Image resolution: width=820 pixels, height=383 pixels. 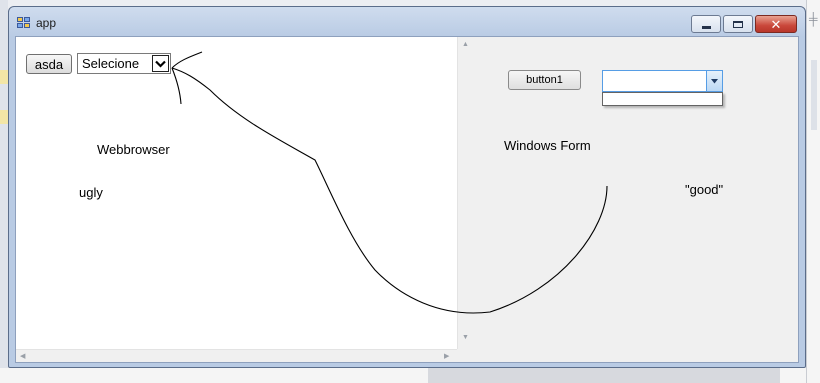 What do you see at coordinates (544, 80) in the screenshot?
I see `button1: button1` at bounding box center [544, 80].